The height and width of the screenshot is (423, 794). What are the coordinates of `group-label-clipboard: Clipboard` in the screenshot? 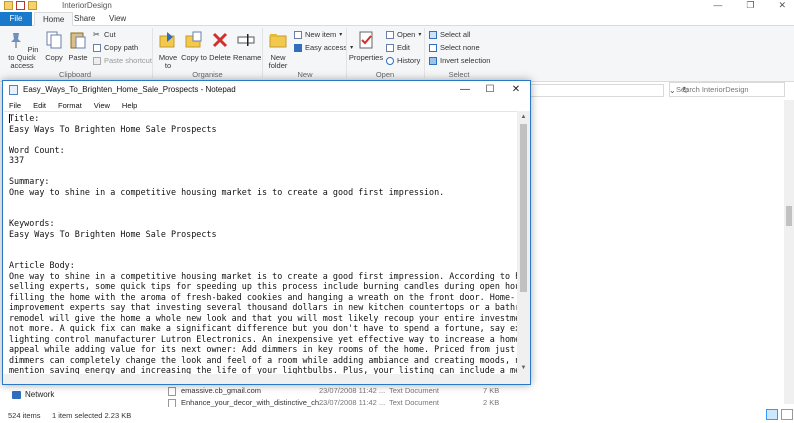 It's located at (75, 74).